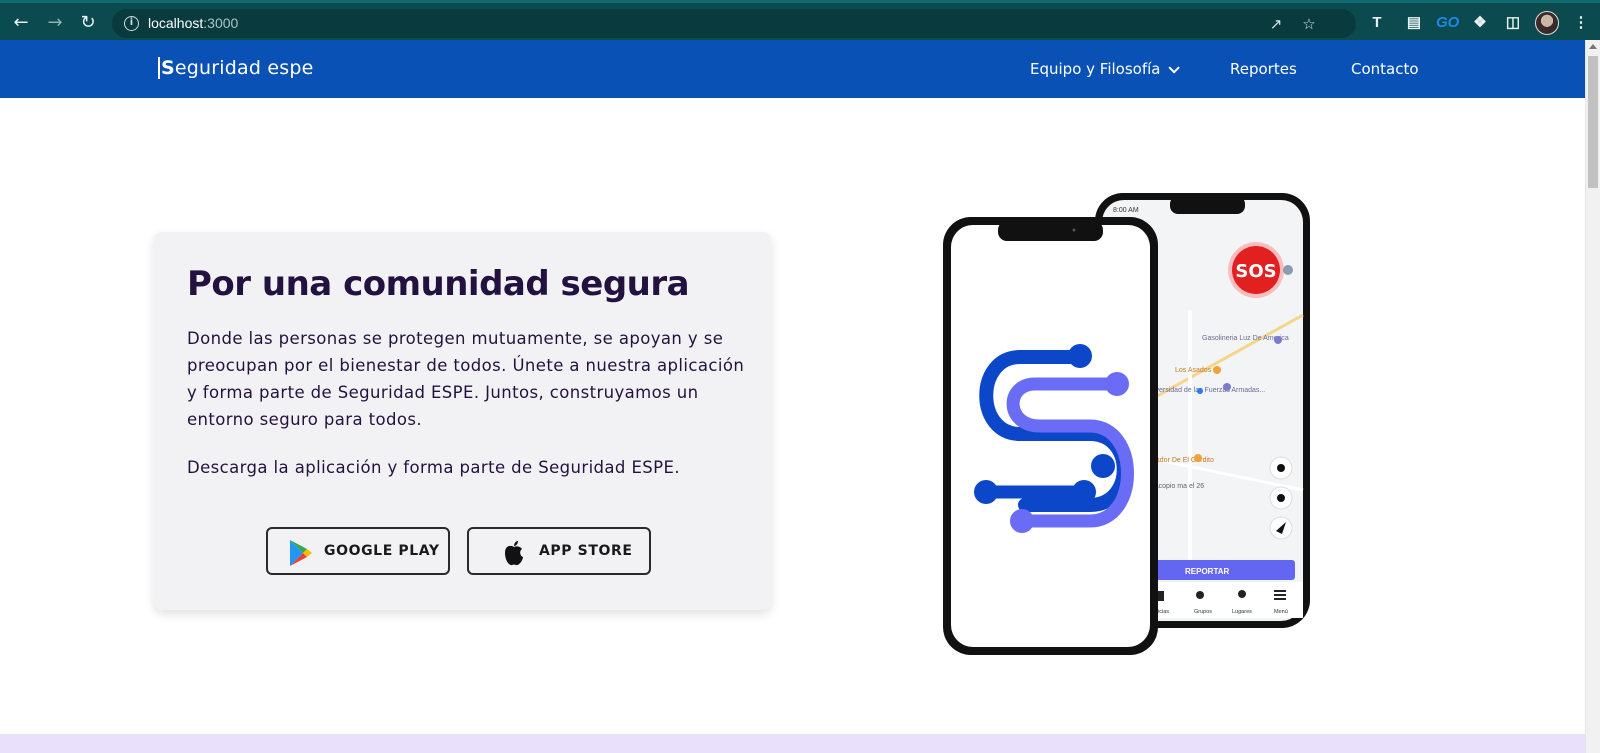 The image size is (1600, 753). What do you see at coordinates (382, 551) in the screenshot?
I see `google-play-label: GOOGLE PLAY` at bounding box center [382, 551].